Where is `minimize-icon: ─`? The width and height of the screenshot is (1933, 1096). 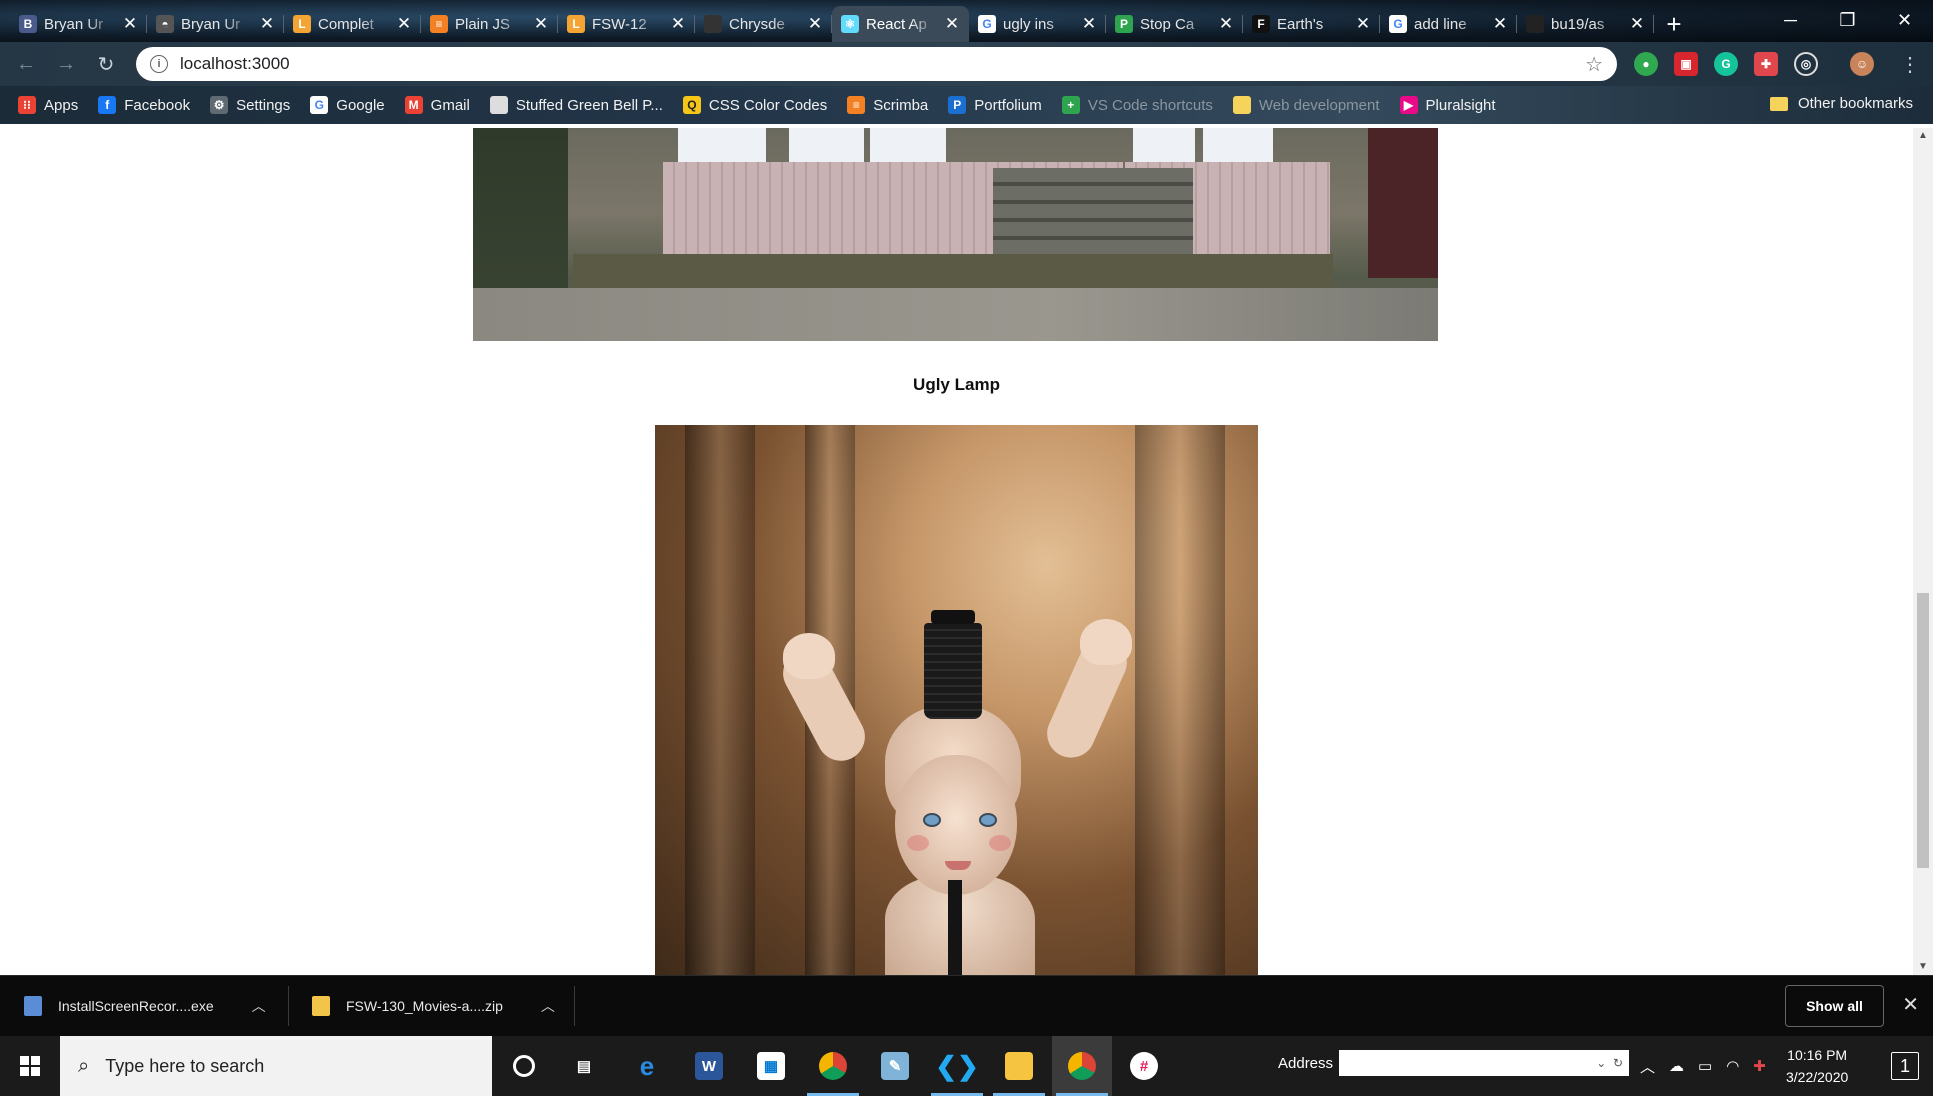
minimize-icon: ─ is located at coordinates (1790, 20).